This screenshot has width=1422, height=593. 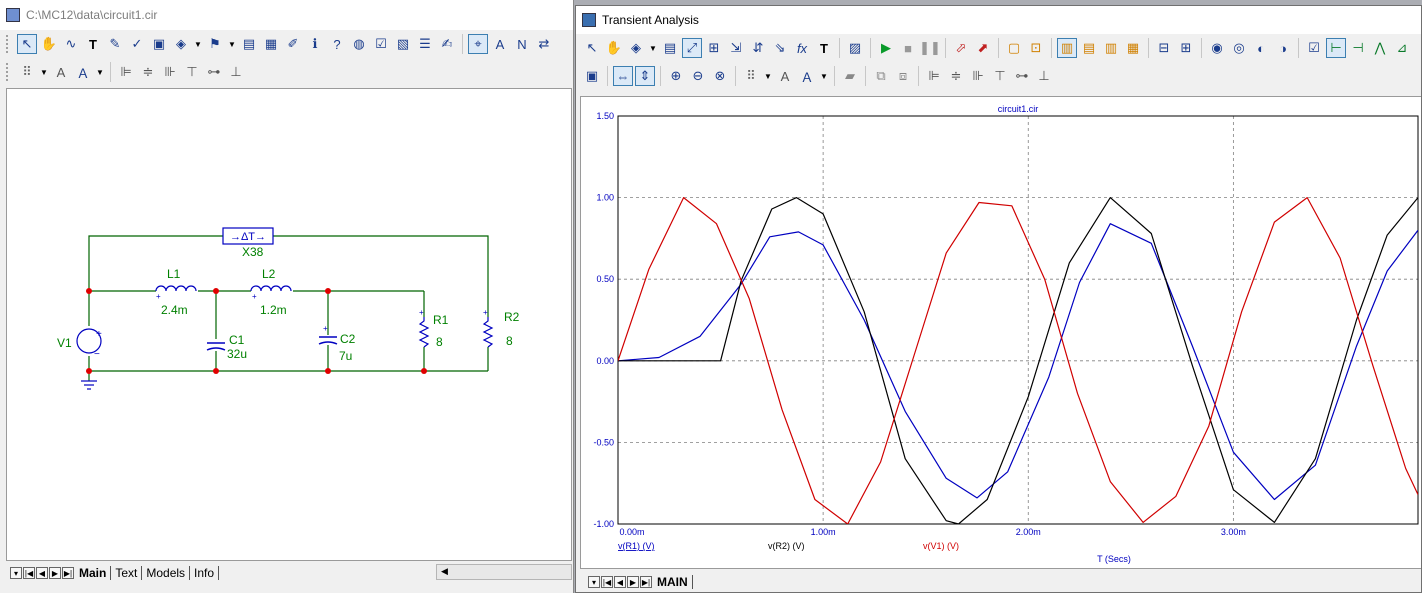 I want to click on wire-mode-icon: ∿, so click(x=71, y=44).